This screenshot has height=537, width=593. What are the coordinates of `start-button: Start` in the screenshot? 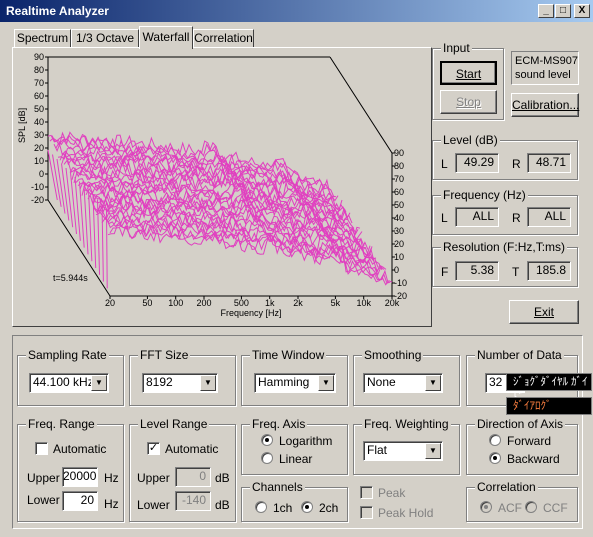 It's located at (468, 73).